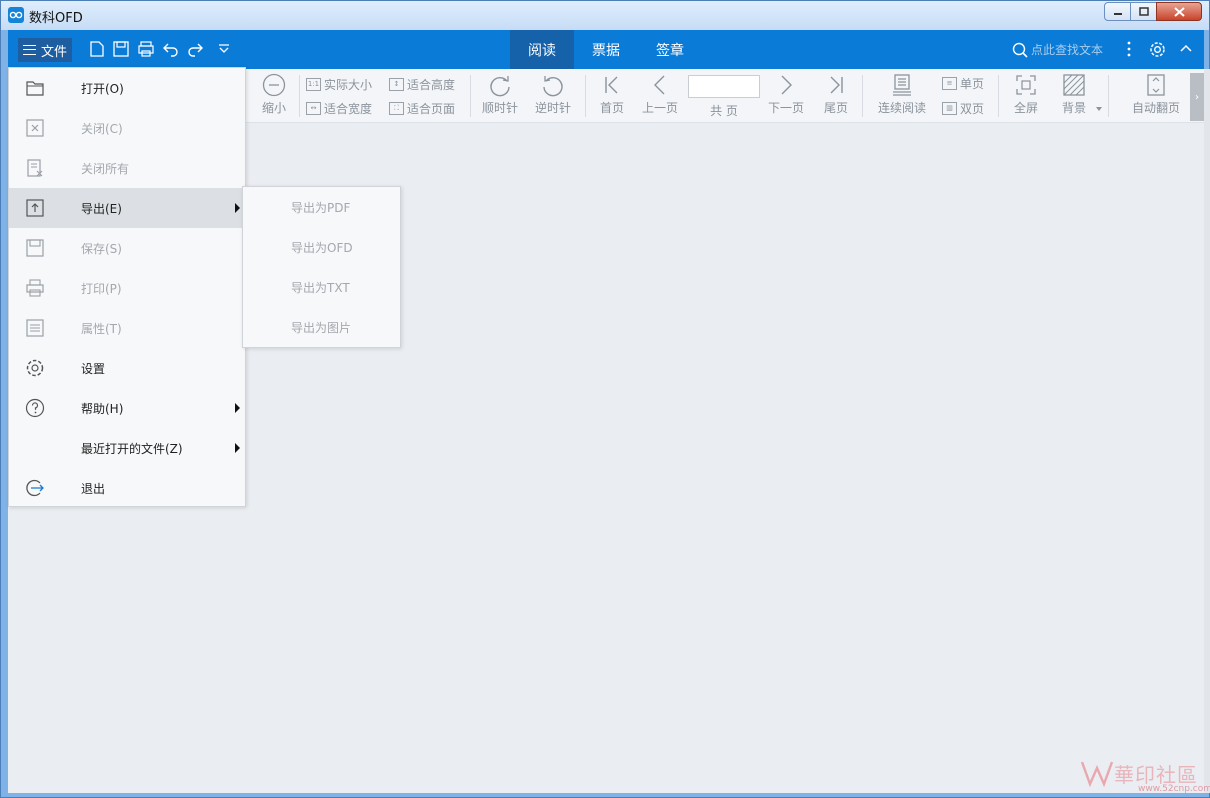 The image size is (1210, 798). Describe the element at coordinates (35, 488) in the screenshot. I see `exit-icon` at that location.